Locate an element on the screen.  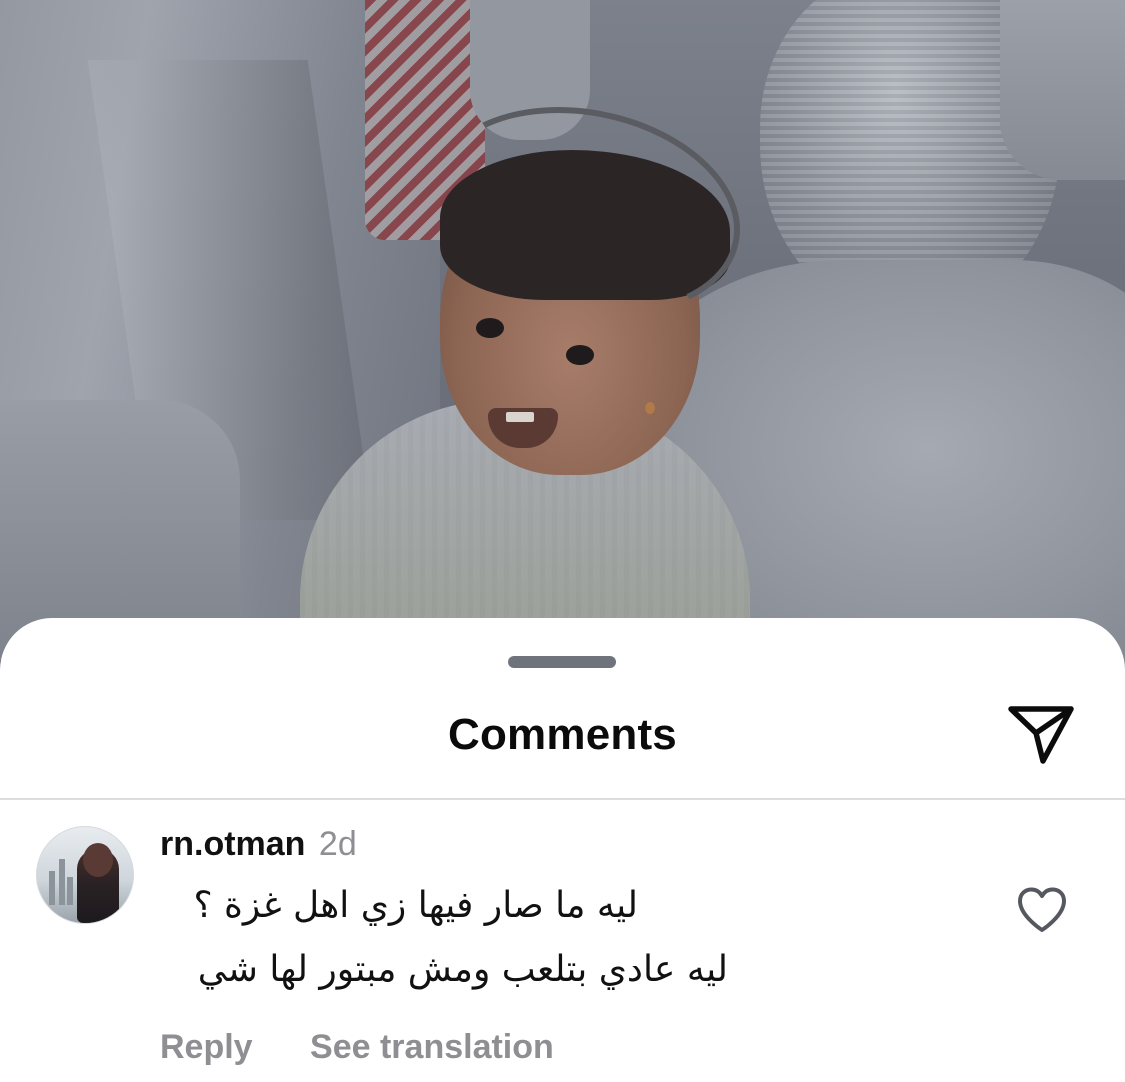
like-button is located at coordinates (1042, 910).